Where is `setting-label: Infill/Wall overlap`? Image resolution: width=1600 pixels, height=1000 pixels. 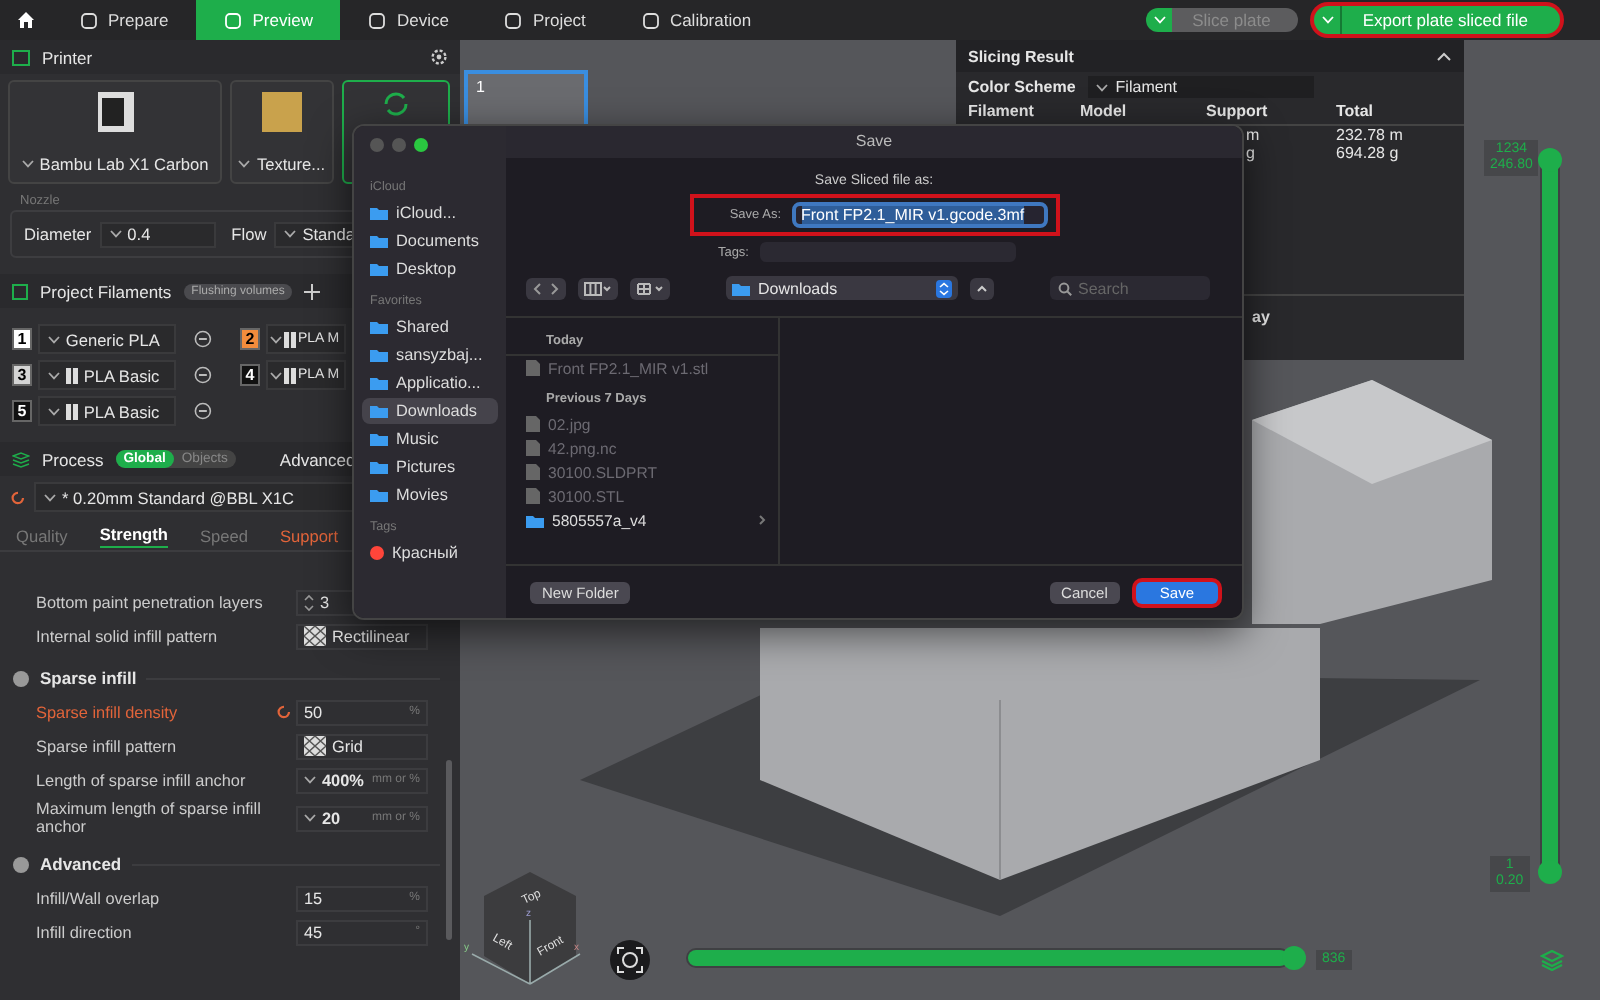
setting-label: Infill/Wall overlap is located at coordinates (98, 898).